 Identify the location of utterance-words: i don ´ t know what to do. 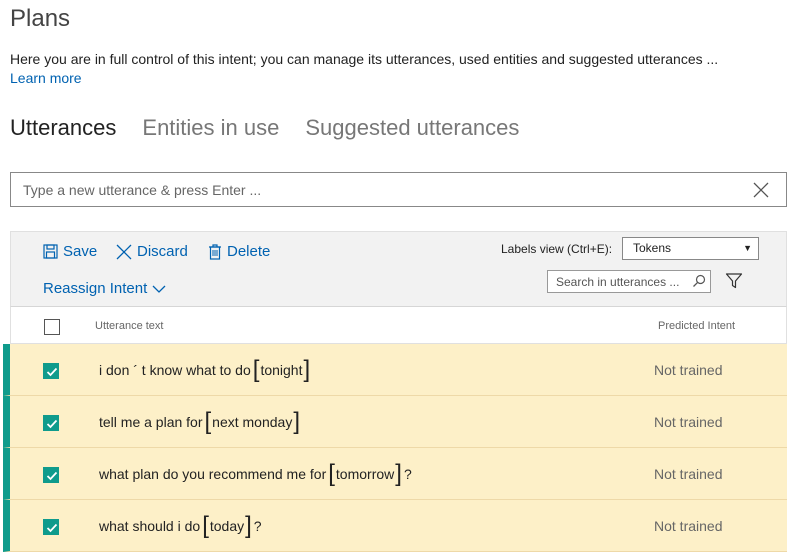
(175, 370).